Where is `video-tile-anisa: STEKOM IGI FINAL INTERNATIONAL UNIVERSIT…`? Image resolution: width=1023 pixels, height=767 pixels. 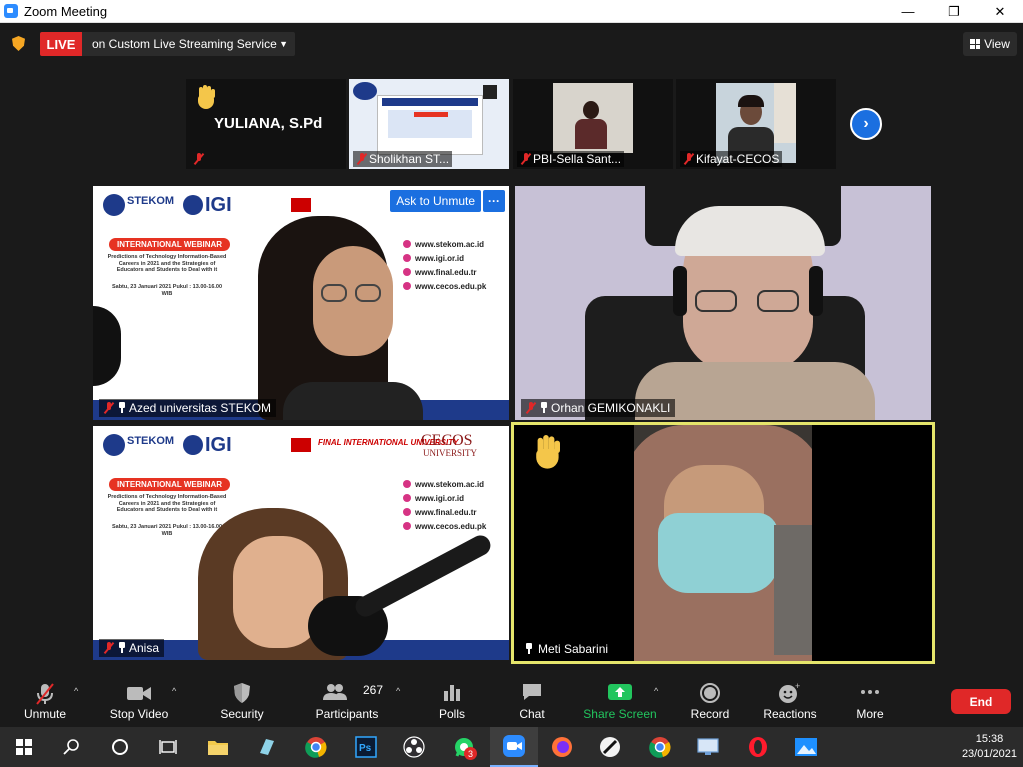 video-tile-anisa: STEKOM IGI FINAL INTERNATIONAL UNIVERSIT… is located at coordinates (301, 543).